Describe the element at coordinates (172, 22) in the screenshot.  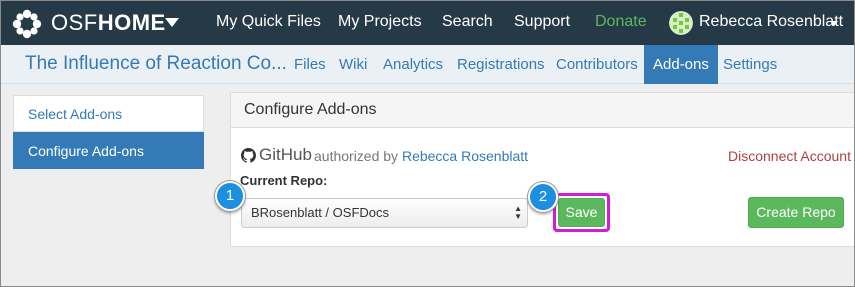
I see `brand-dropdown-chevron-icon` at that location.